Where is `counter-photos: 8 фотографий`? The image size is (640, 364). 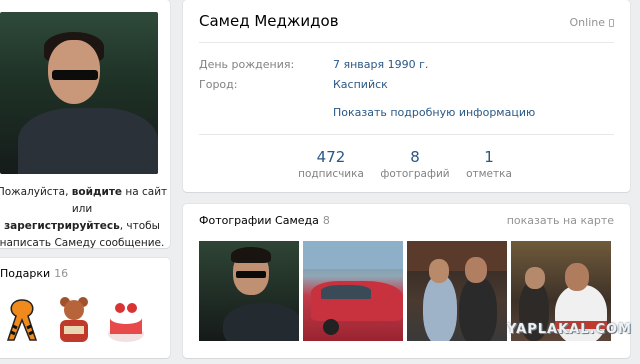
counter-photos: 8 фотографий is located at coordinates (415, 164).